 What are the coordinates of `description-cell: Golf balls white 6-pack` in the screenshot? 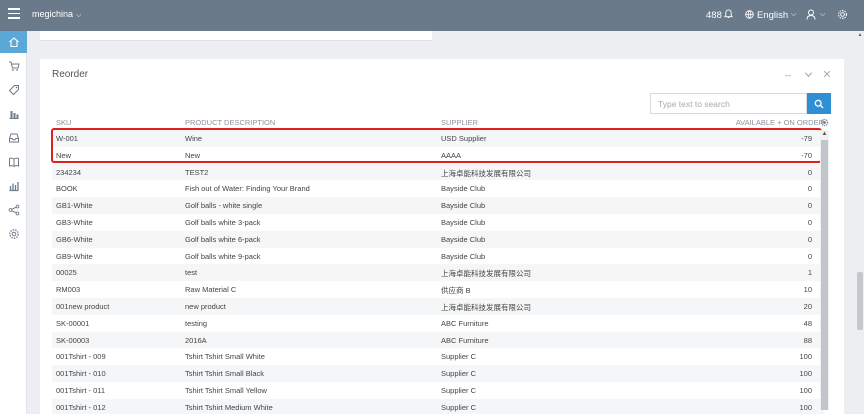 It's located at (223, 239).